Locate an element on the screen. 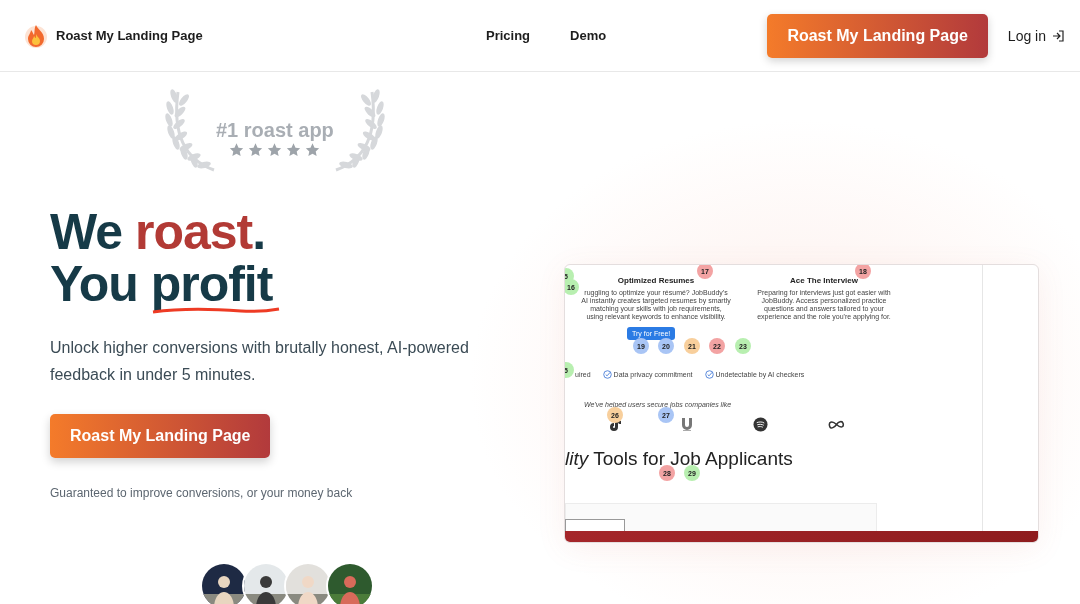  headline-text: profit is located at coordinates (211, 284).